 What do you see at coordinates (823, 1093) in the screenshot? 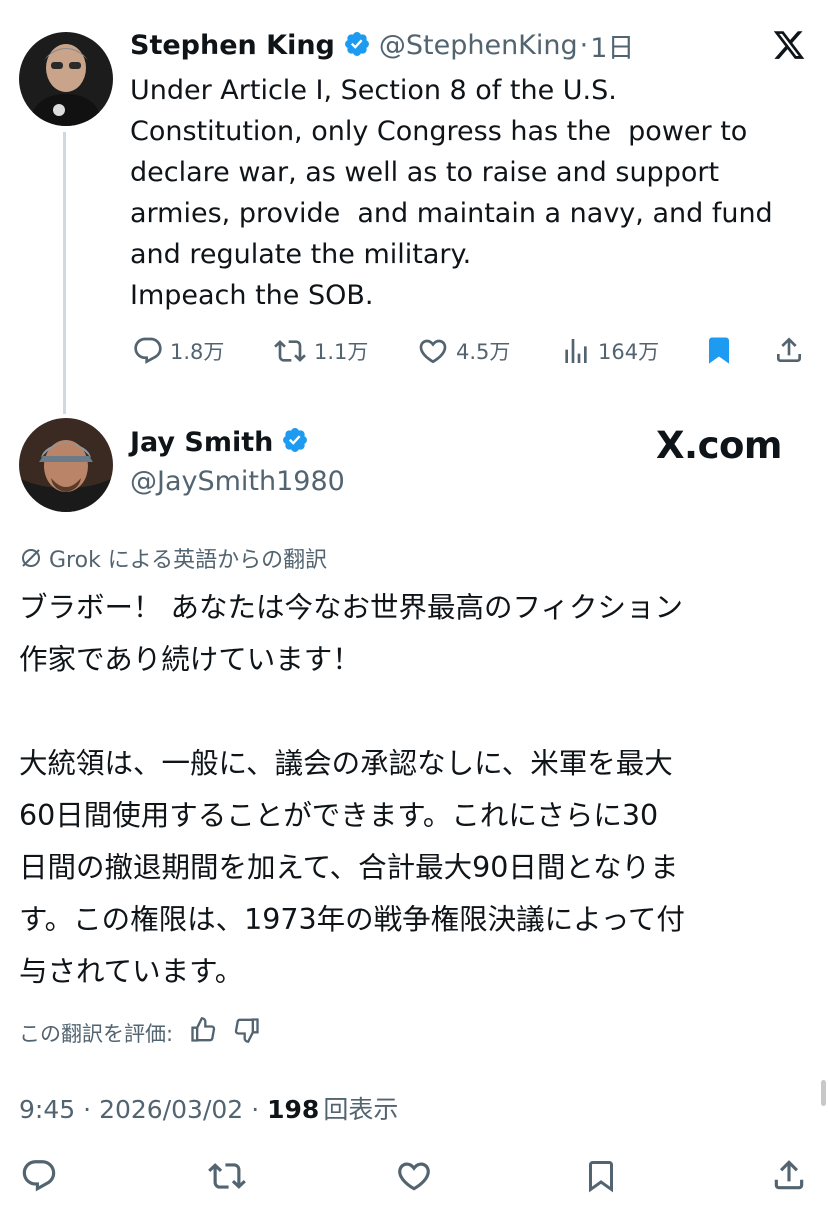
I see `scrollbar` at bounding box center [823, 1093].